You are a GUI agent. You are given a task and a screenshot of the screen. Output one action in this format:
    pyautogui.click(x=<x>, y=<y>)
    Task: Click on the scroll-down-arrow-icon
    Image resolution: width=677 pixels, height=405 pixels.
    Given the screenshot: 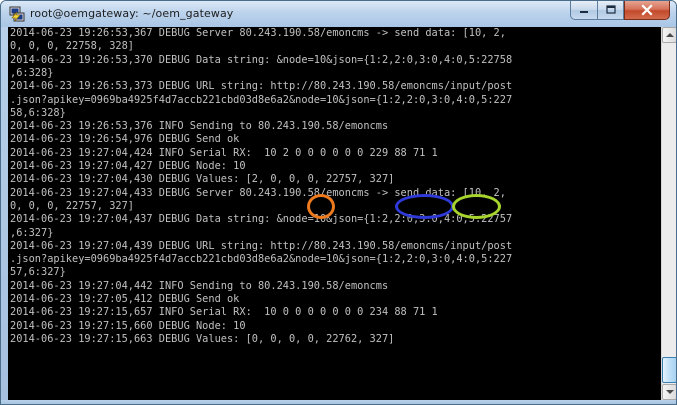 What is the action you would take?
    pyautogui.click(x=669, y=392)
    